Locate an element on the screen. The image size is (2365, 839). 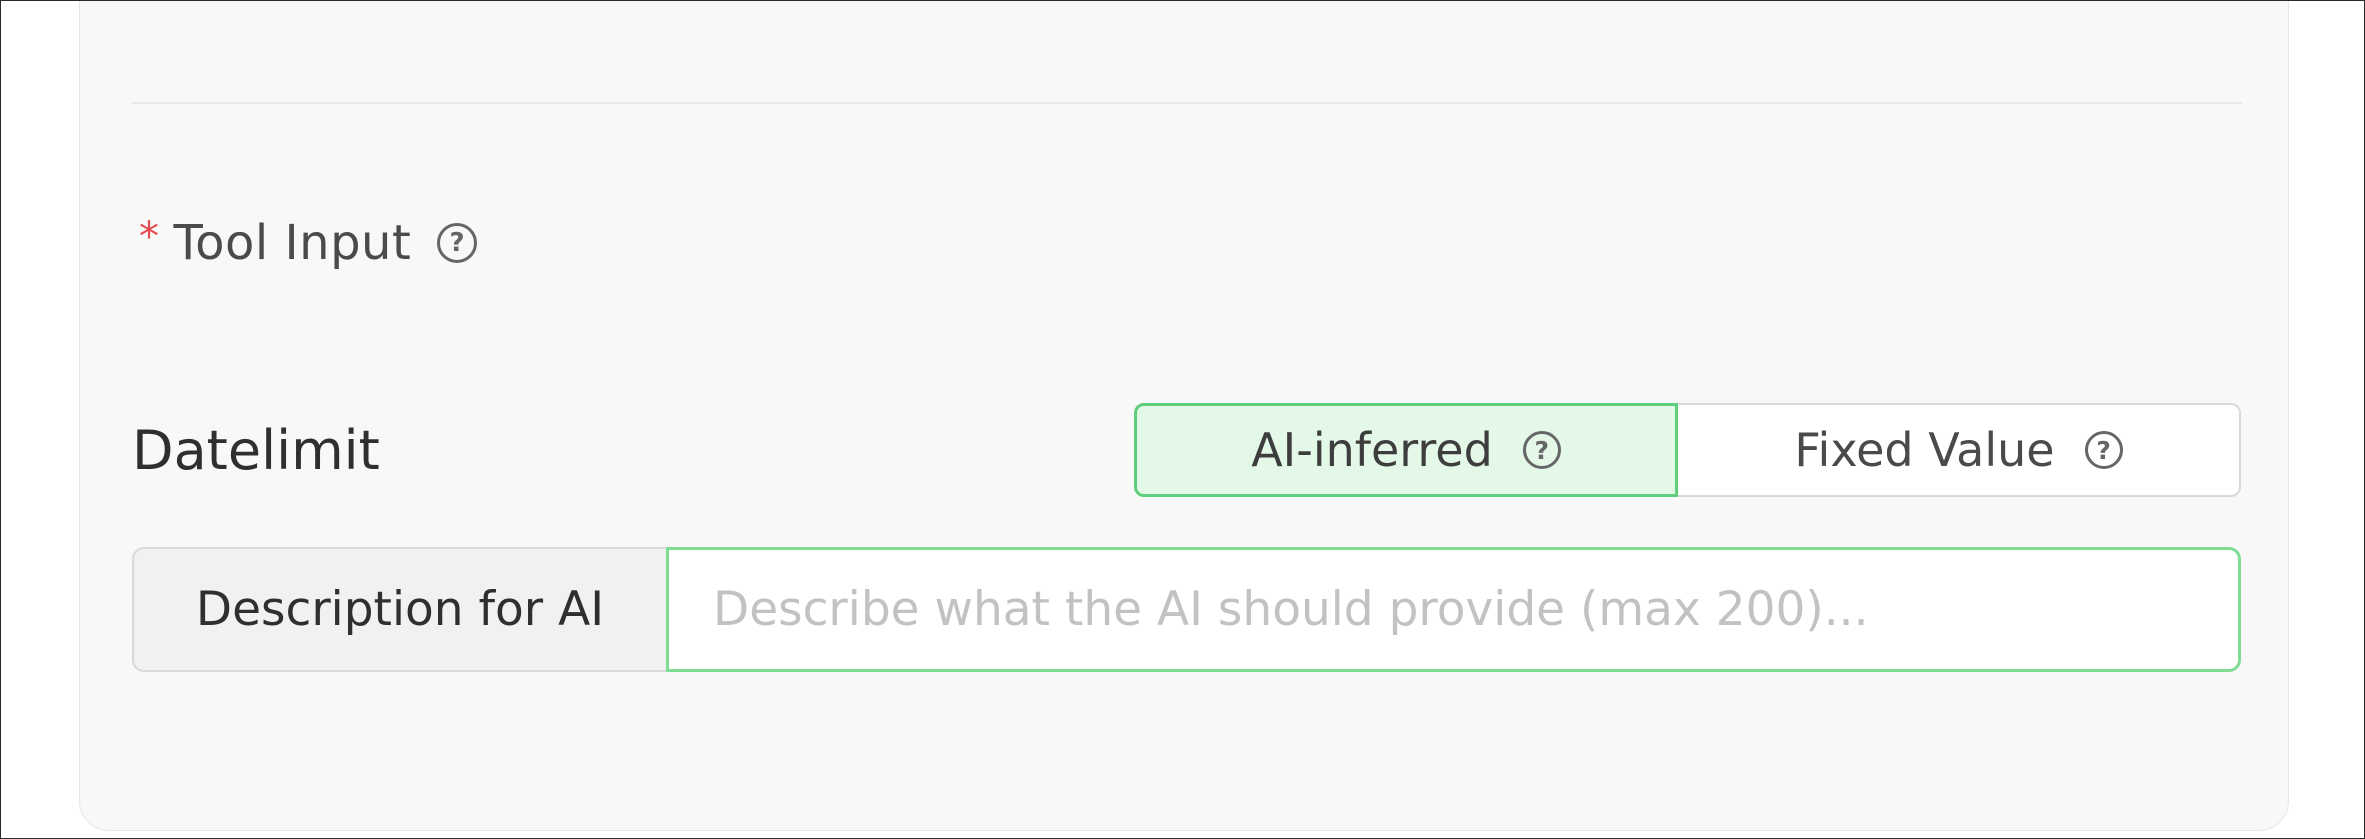
ai-inferred-label: AI-inferred is located at coordinates (1372, 450).